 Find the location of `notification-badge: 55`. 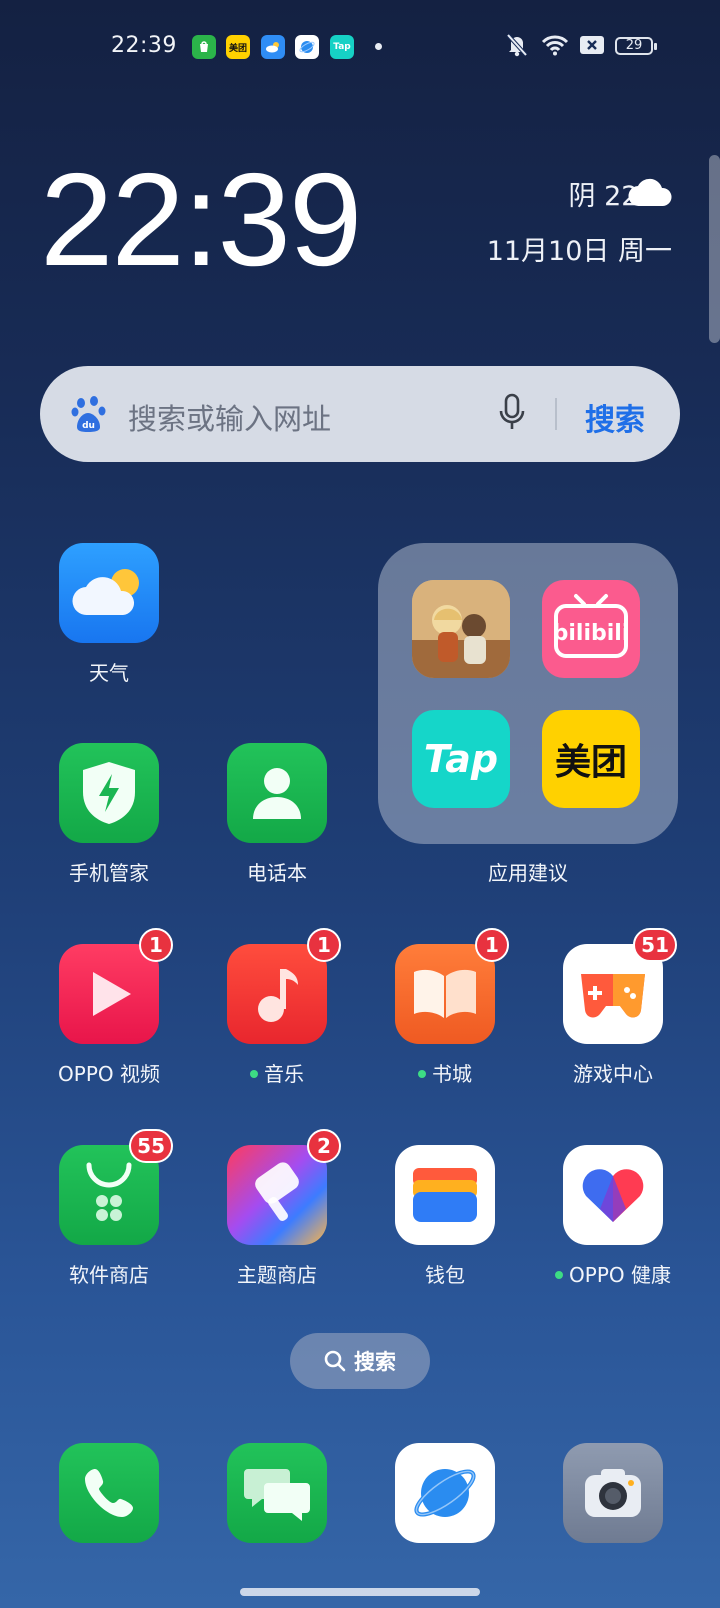

notification-badge: 55 is located at coordinates (151, 1146).